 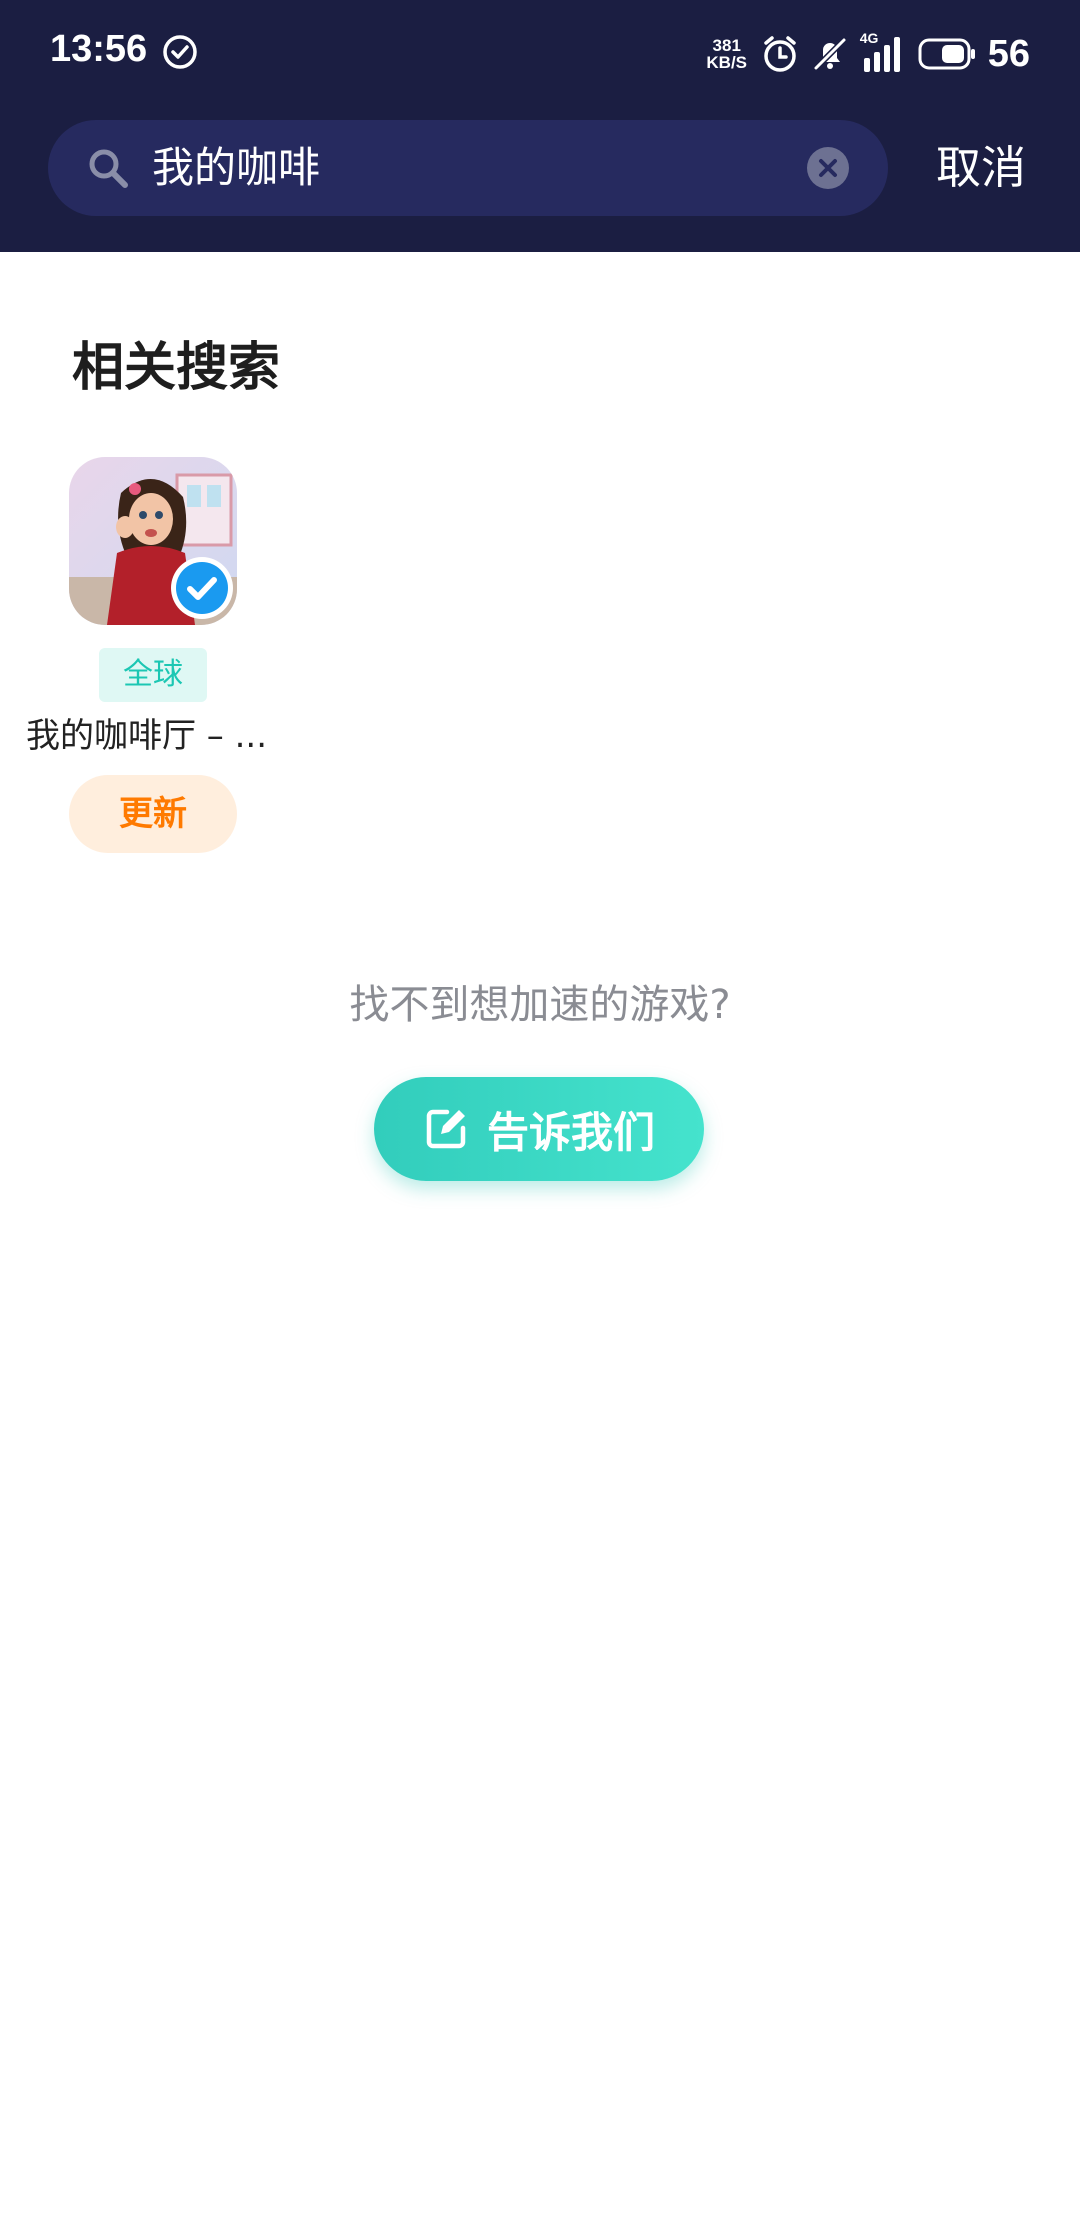 What do you see at coordinates (202, 588) in the screenshot?
I see `verified-badge-icon` at bounding box center [202, 588].